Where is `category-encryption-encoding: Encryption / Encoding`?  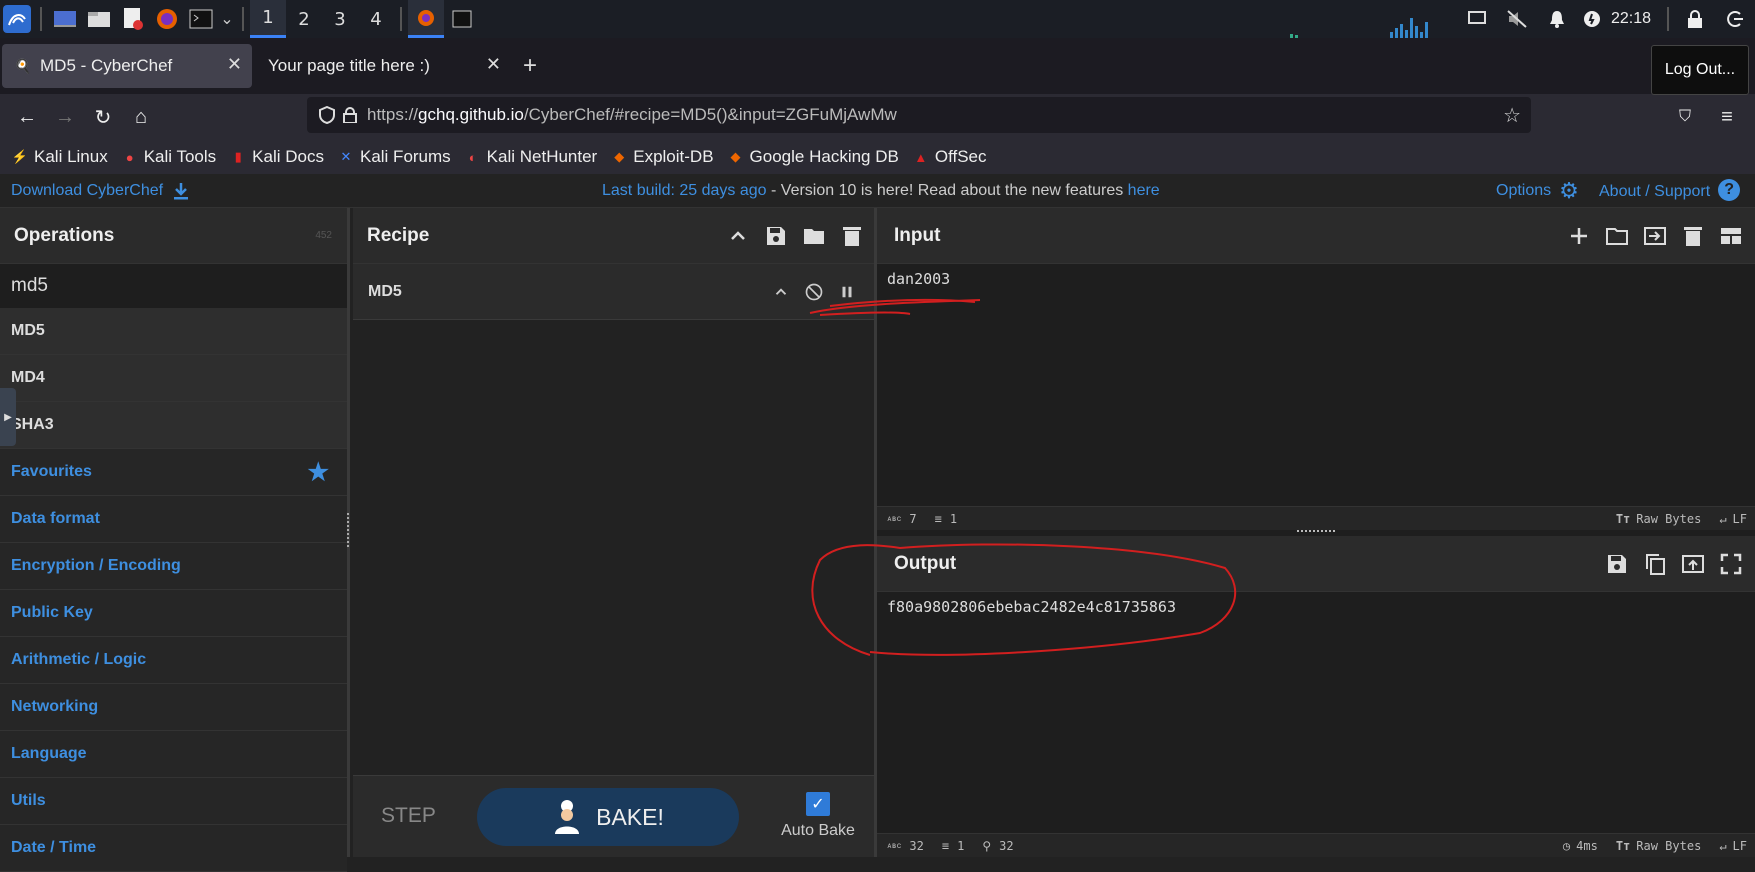
category-encryption-encoding: Encryption / Encoding is located at coordinates (173, 566).